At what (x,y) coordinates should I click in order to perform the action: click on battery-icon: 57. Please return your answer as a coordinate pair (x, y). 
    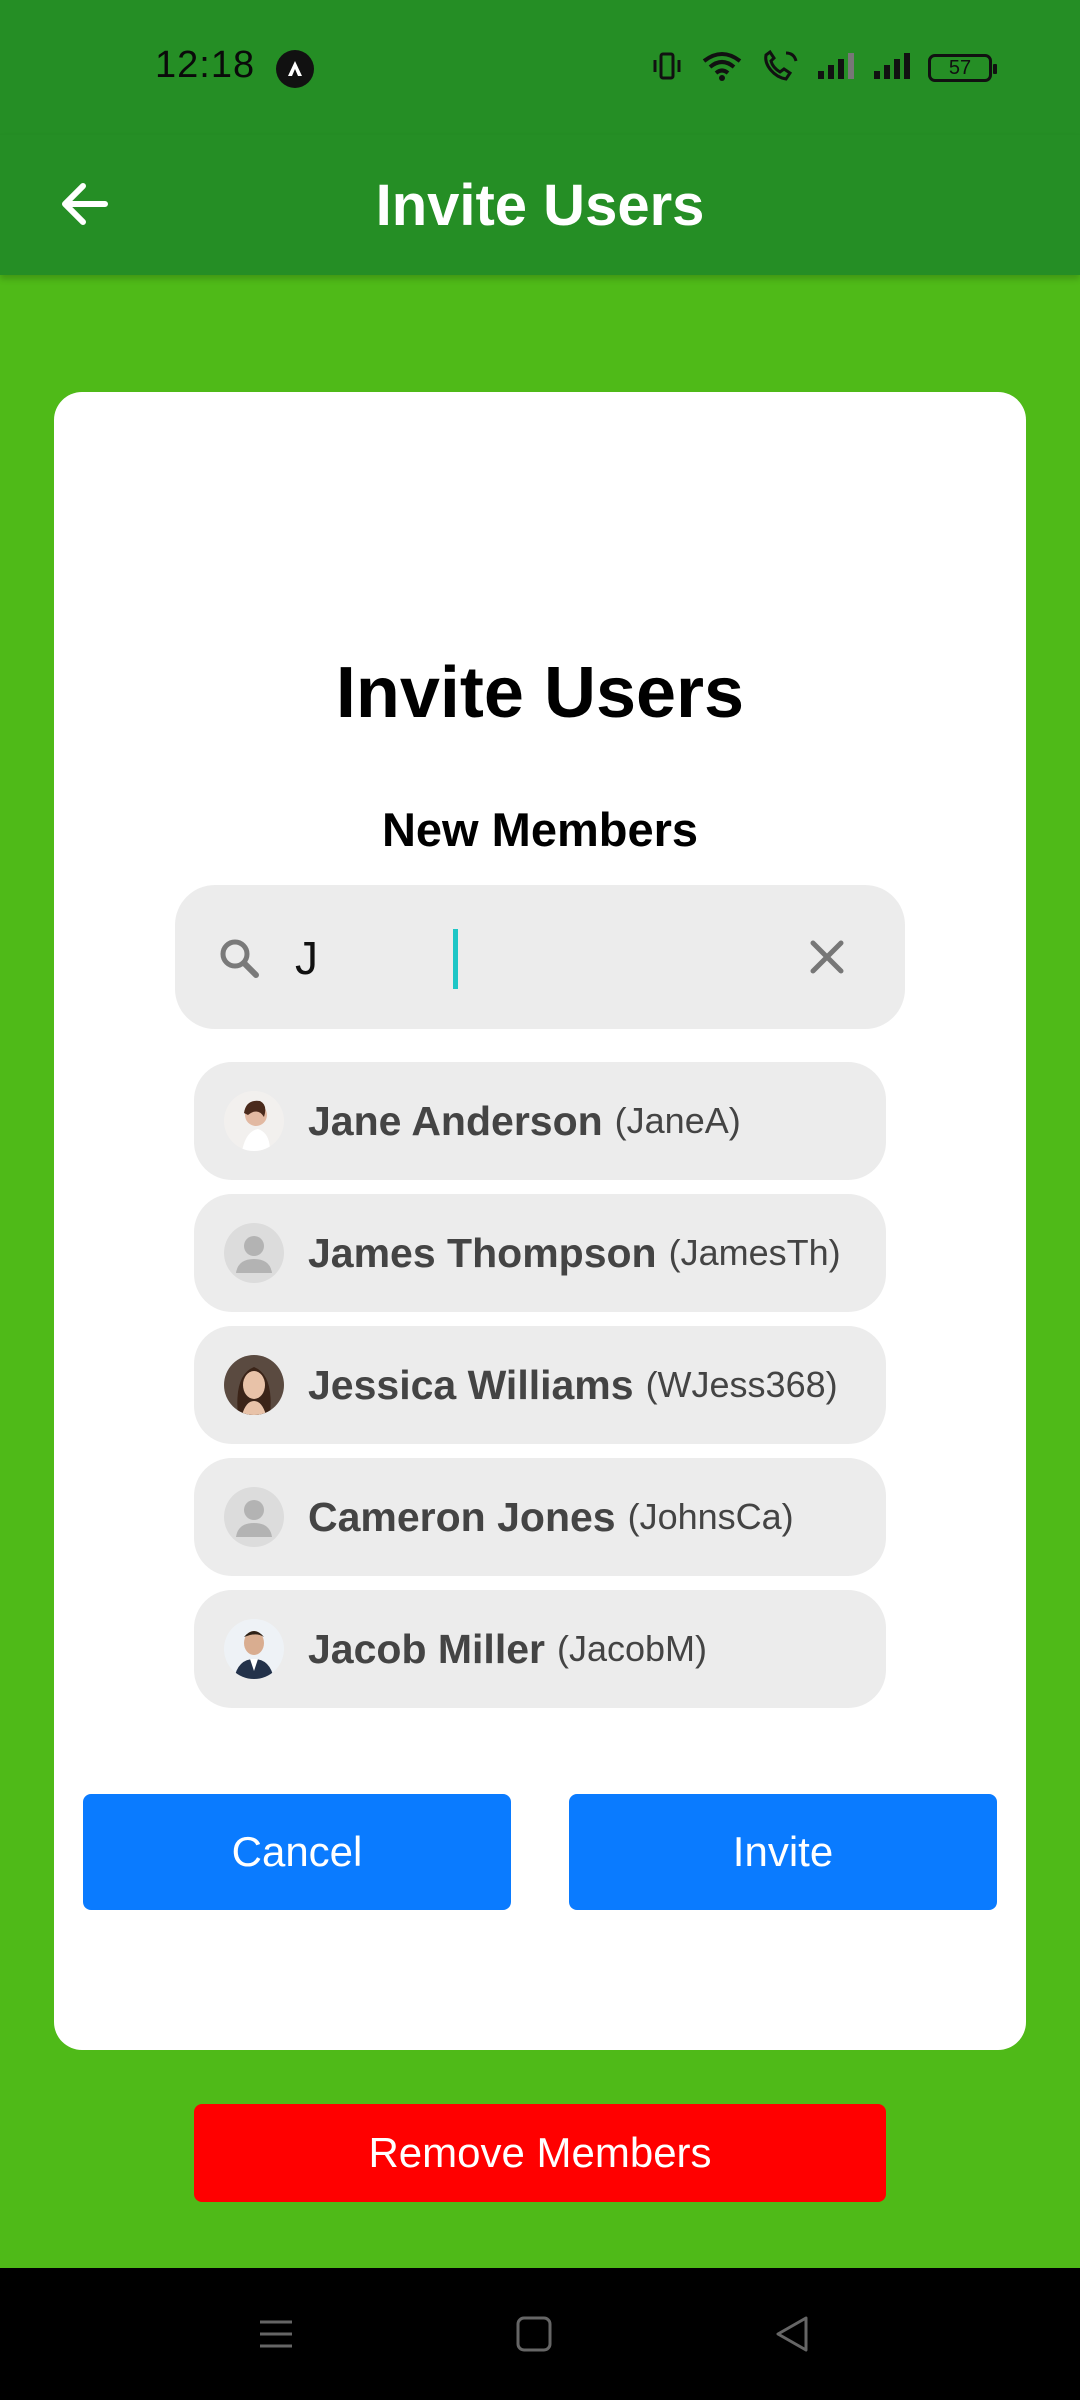
    Looking at the image, I should click on (962, 68).